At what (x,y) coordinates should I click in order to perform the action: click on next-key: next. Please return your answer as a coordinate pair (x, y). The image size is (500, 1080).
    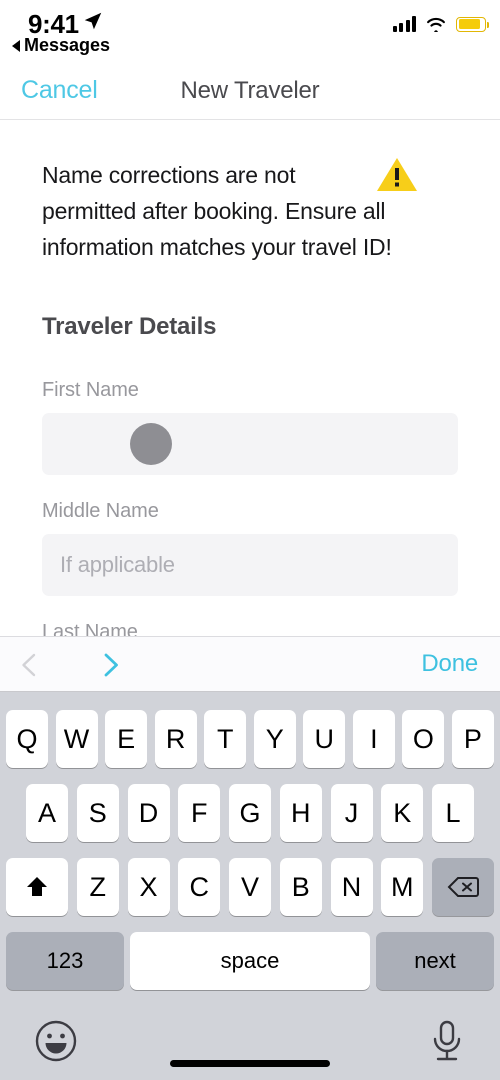
    Looking at the image, I should click on (435, 961).